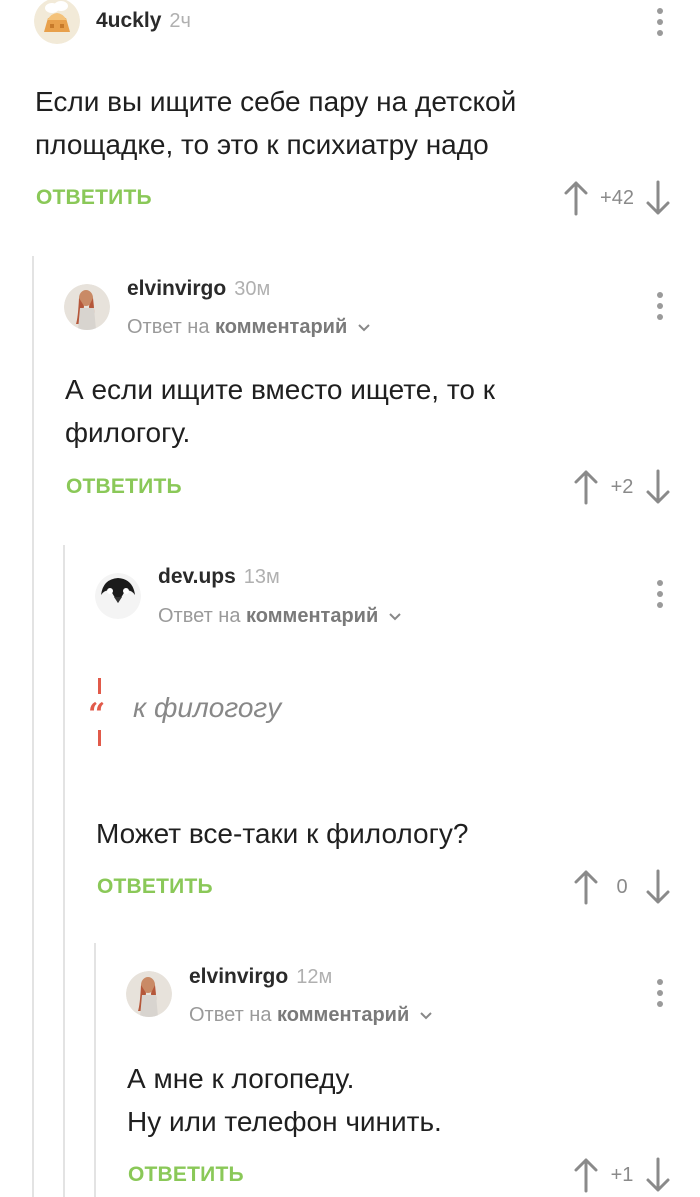 Image resolution: width=700 pixels, height=1197 pixels. What do you see at coordinates (373, 713) in the screenshot?
I see `quote-block: “ к филогогу` at bounding box center [373, 713].